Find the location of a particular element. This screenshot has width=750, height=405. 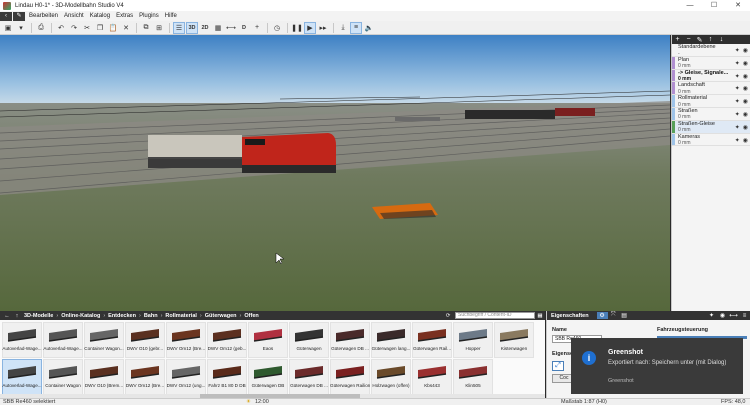

list-view-icon: ☰ is located at coordinates (179, 27).